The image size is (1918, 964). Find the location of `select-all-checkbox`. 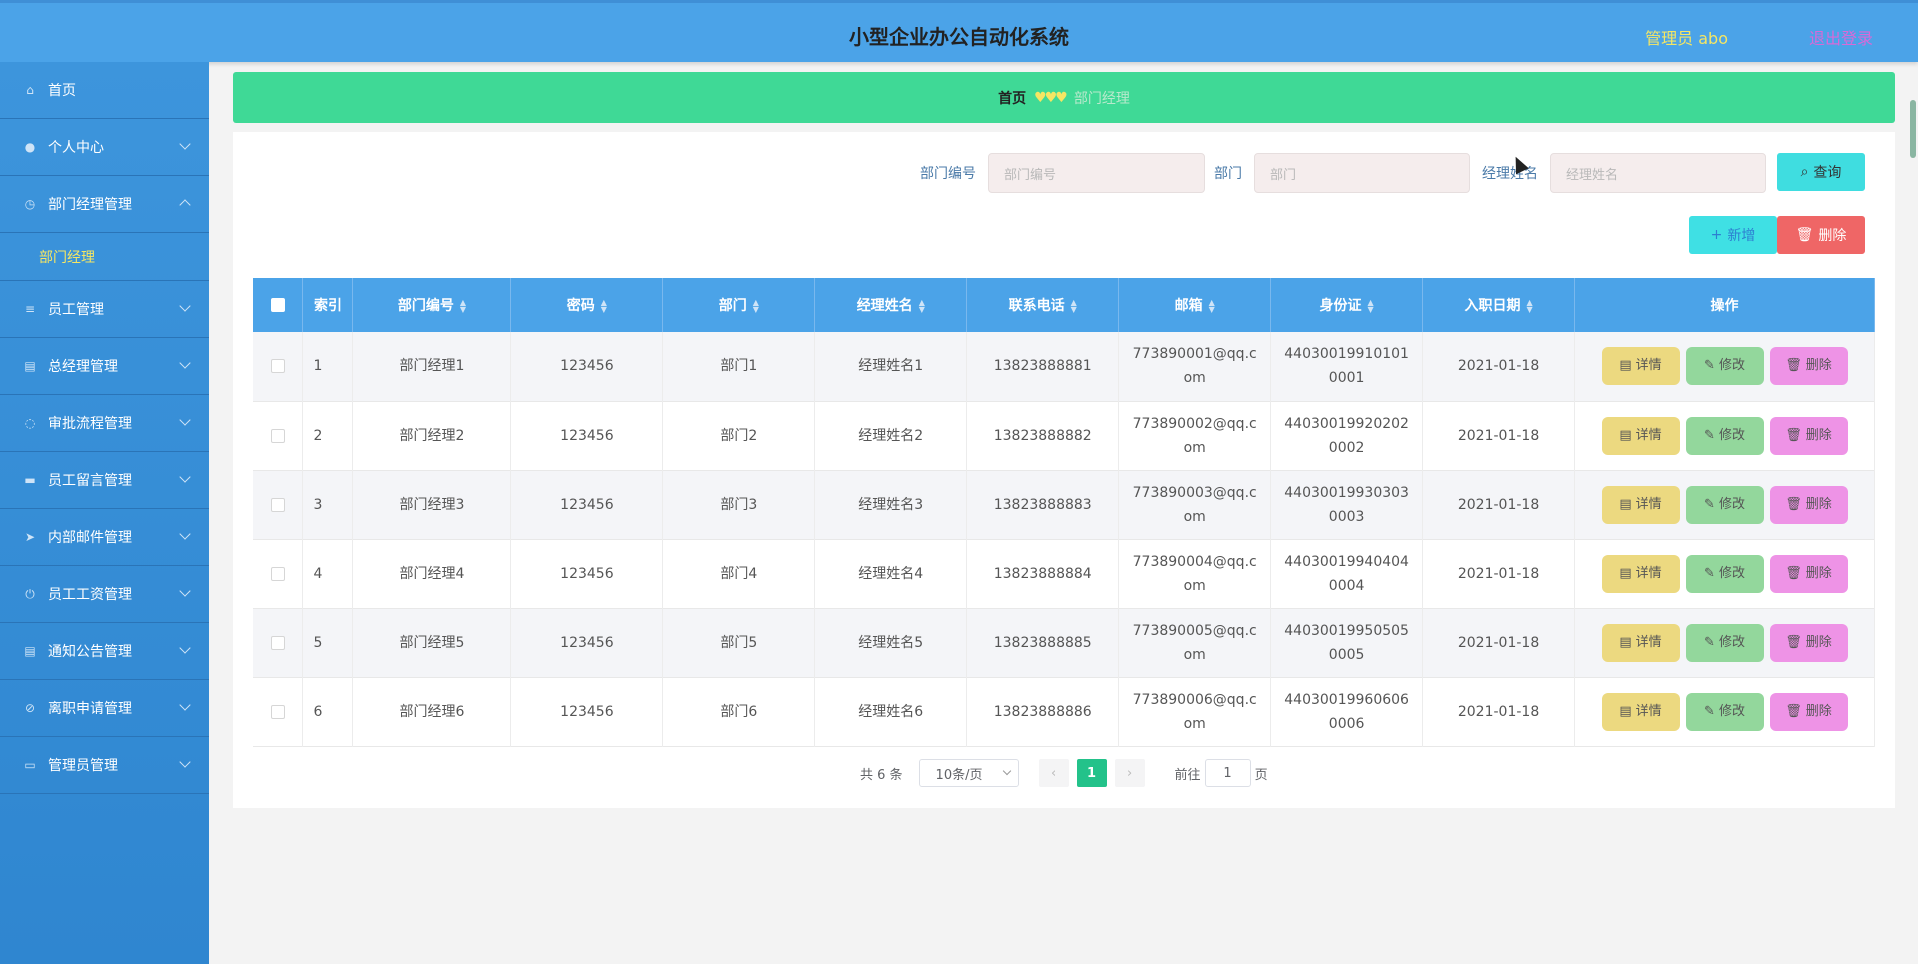

select-all-checkbox is located at coordinates (277, 305).